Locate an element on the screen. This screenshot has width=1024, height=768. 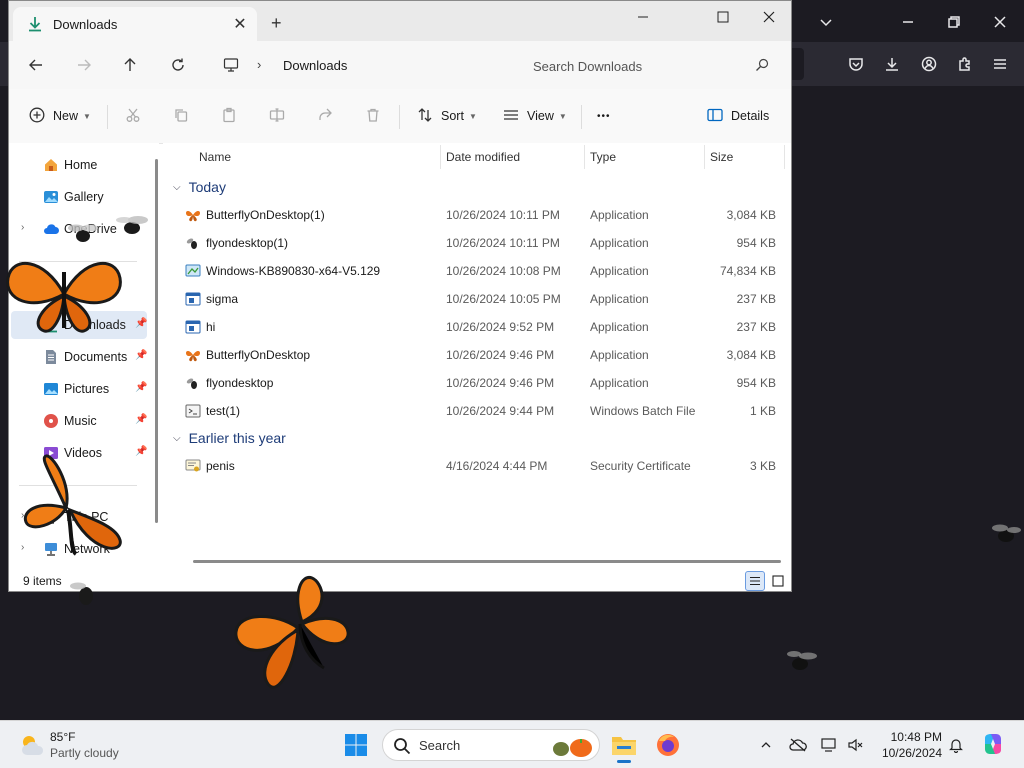
view-button: View ▼ is located at coordinates (535, 116).